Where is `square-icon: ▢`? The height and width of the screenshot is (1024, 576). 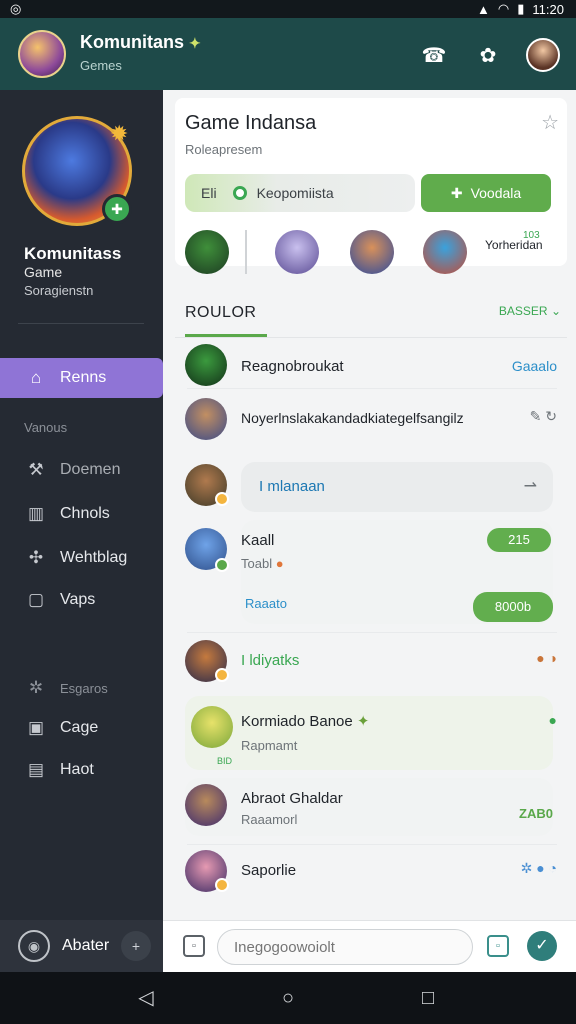
square-icon: ▢ is located at coordinates (36, 599).